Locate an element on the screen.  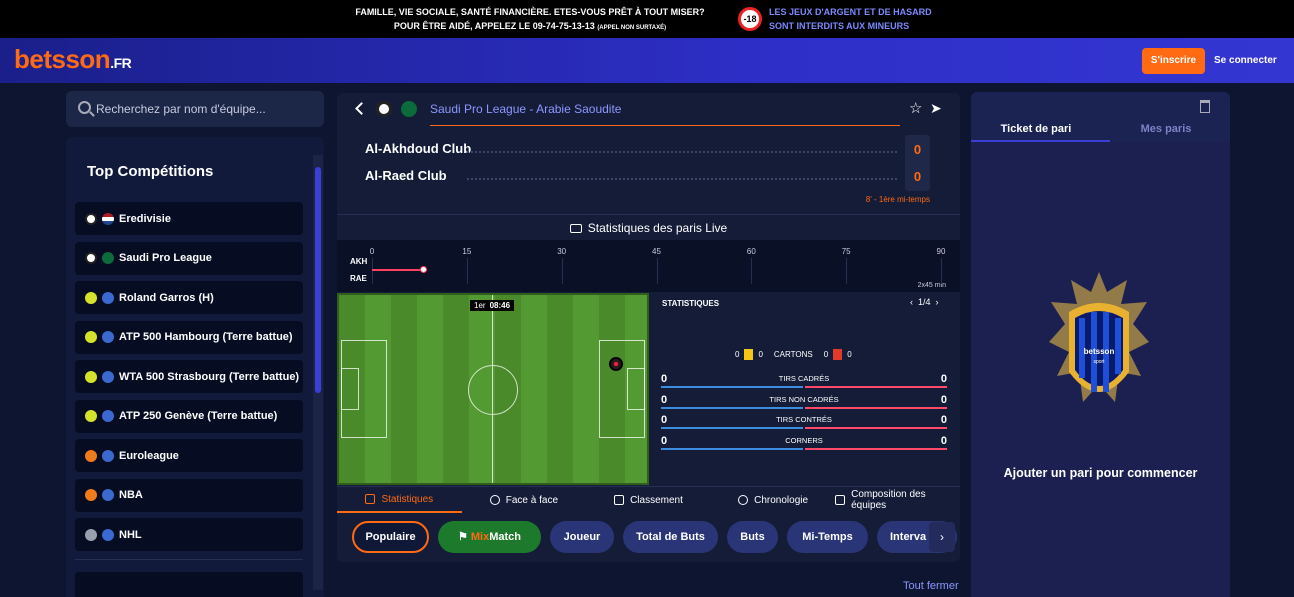
live-pitch: 1er 08:46 is located at coordinates (493, 389).